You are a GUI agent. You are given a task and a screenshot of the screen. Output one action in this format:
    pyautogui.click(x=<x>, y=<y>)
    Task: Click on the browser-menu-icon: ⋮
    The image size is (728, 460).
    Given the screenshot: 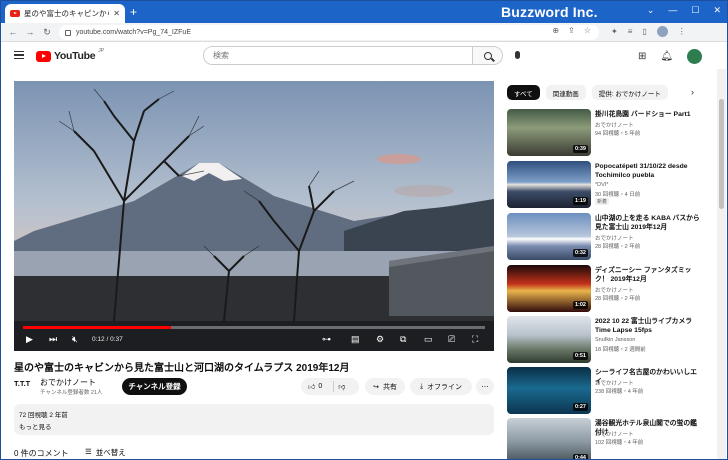 What is the action you would take?
    pyautogui.click(x=682, y=31)
    